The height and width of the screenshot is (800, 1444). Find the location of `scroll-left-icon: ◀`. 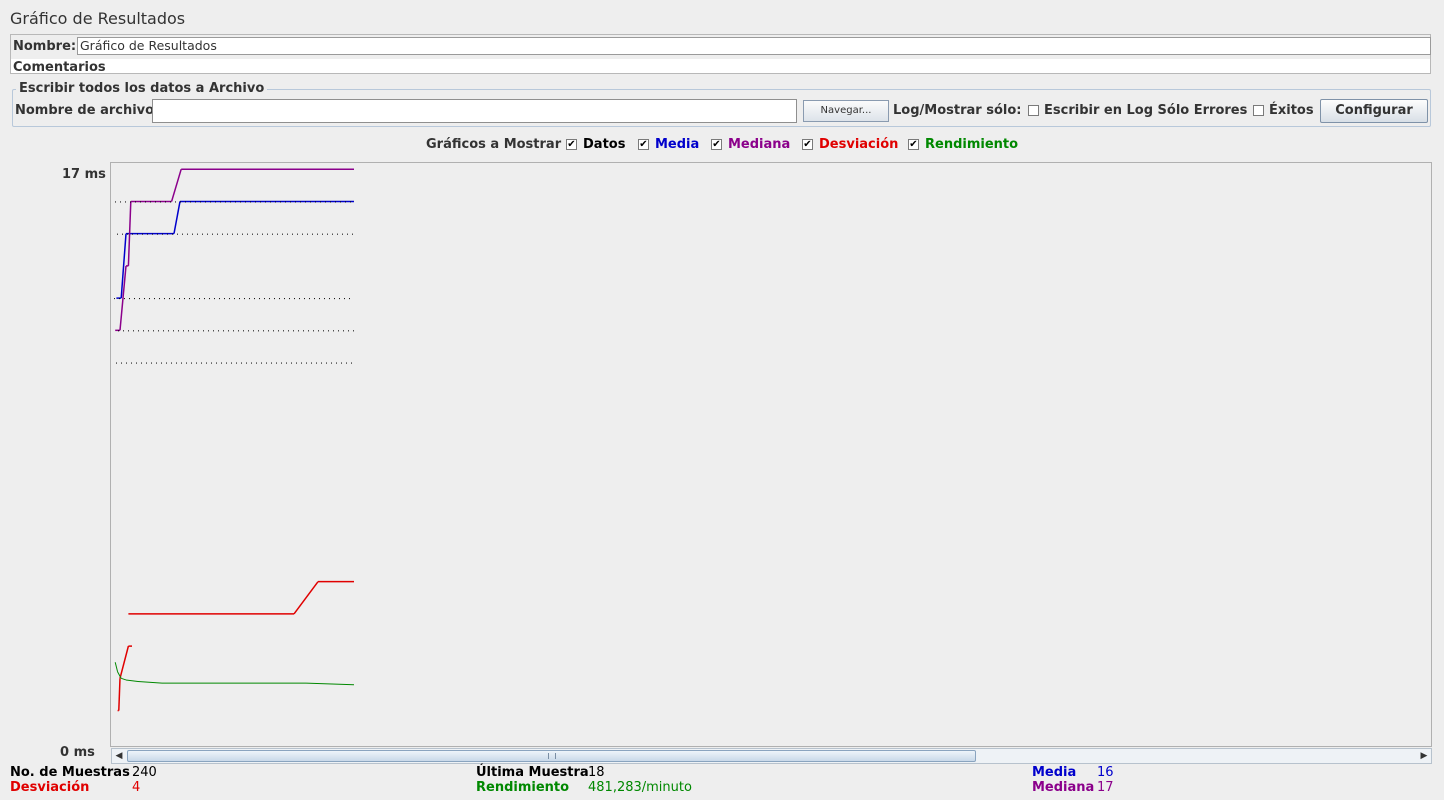

scroll-left-icon: ◀ is located at coordinates (119, 756).